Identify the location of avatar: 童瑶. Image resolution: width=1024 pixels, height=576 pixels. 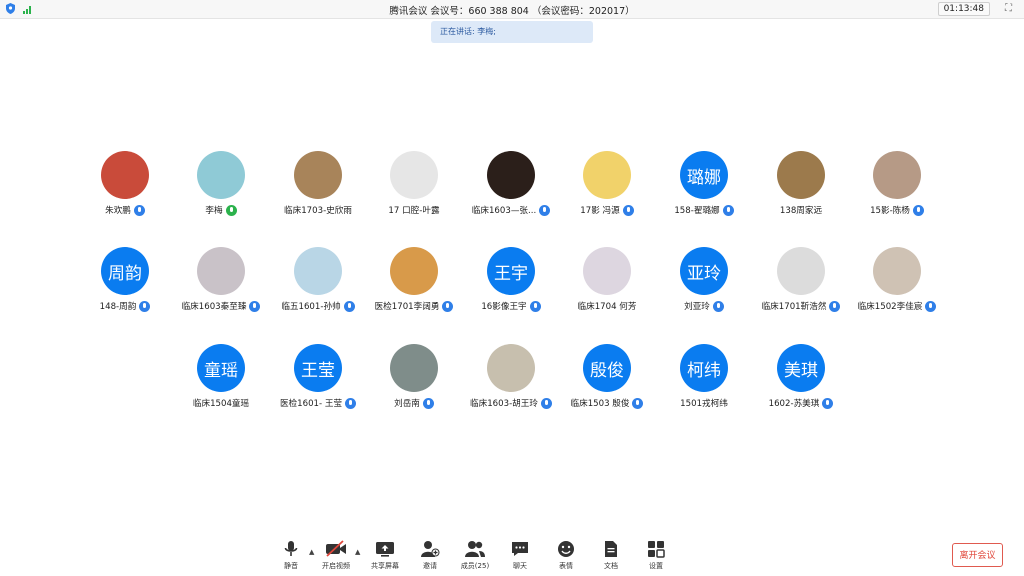
(221, 368).